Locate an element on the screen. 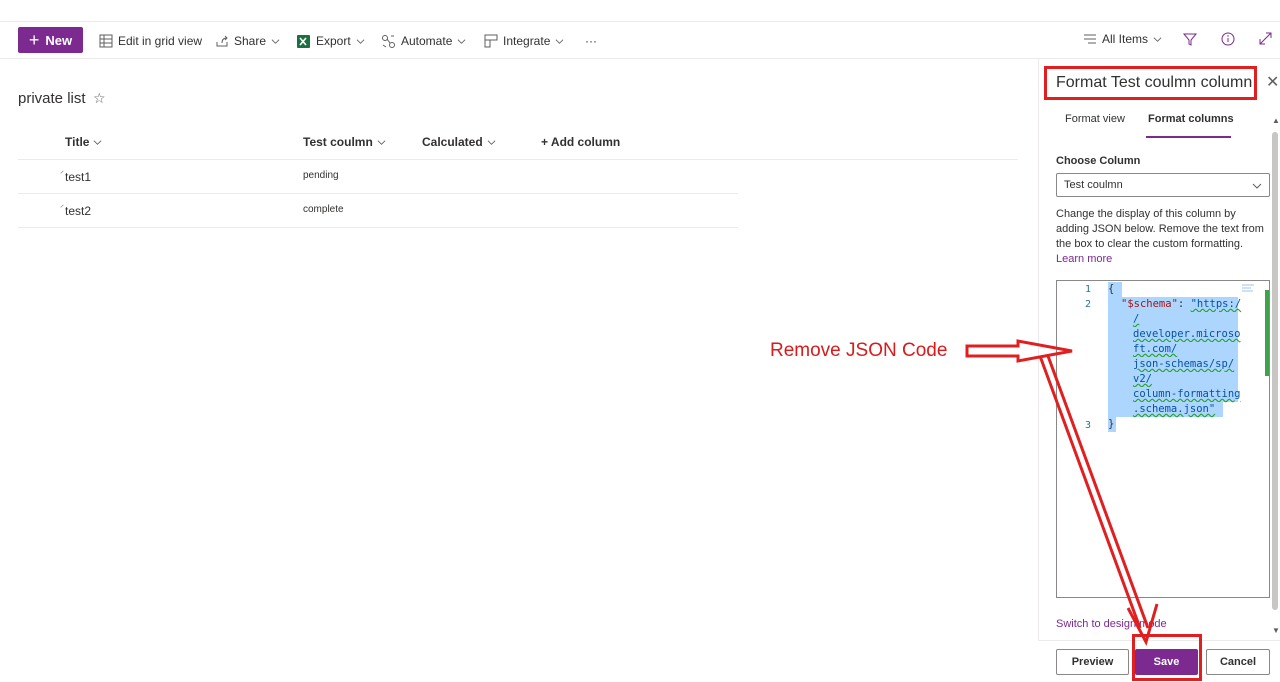 This screenshot has width=1280, height=682. new-button: + New is located at coordinates (50, 40).